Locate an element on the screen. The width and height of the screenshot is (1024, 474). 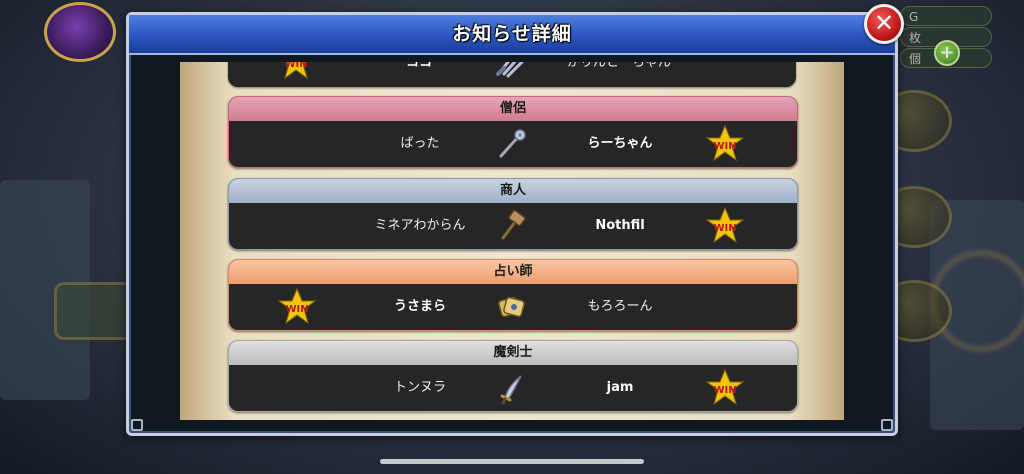
result-card-partial: WIN ココ かりんとーちゃん is located at coordinates (512, 74).